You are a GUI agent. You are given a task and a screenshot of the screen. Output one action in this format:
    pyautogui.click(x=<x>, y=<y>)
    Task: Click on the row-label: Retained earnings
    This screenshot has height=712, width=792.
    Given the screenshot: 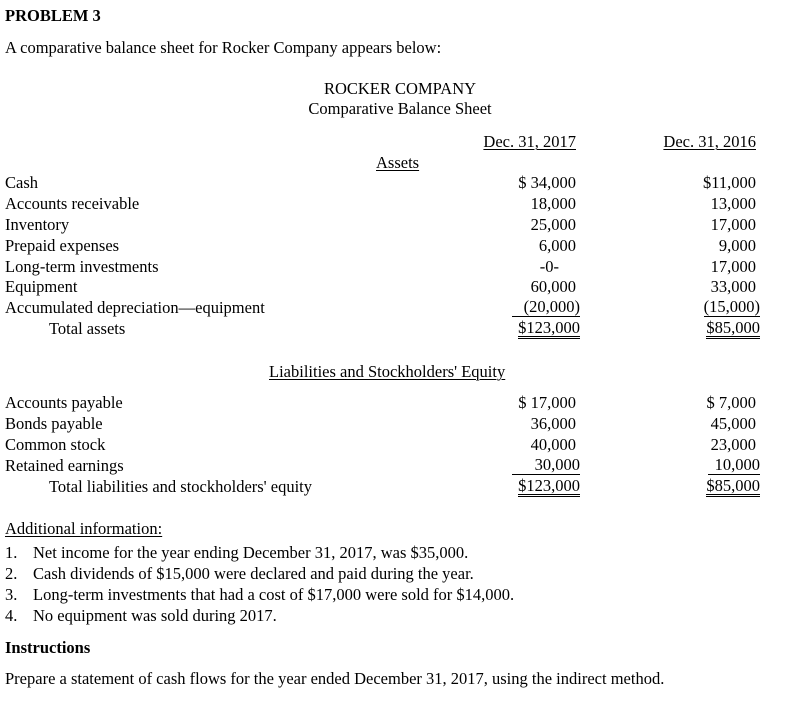 What is the action you would take?
    pyautogui.click(x=64, y=465)
    